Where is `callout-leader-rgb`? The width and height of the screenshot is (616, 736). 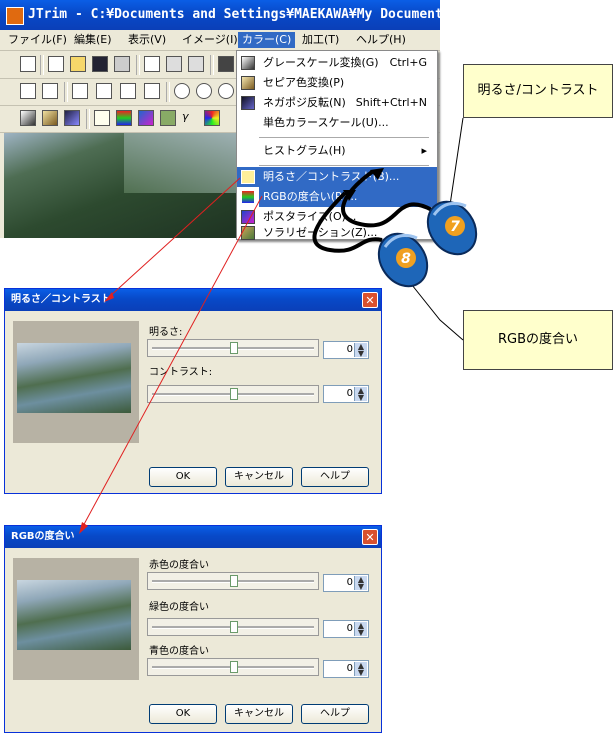
callout-leader-rgb is located at coordinates (435, 310).